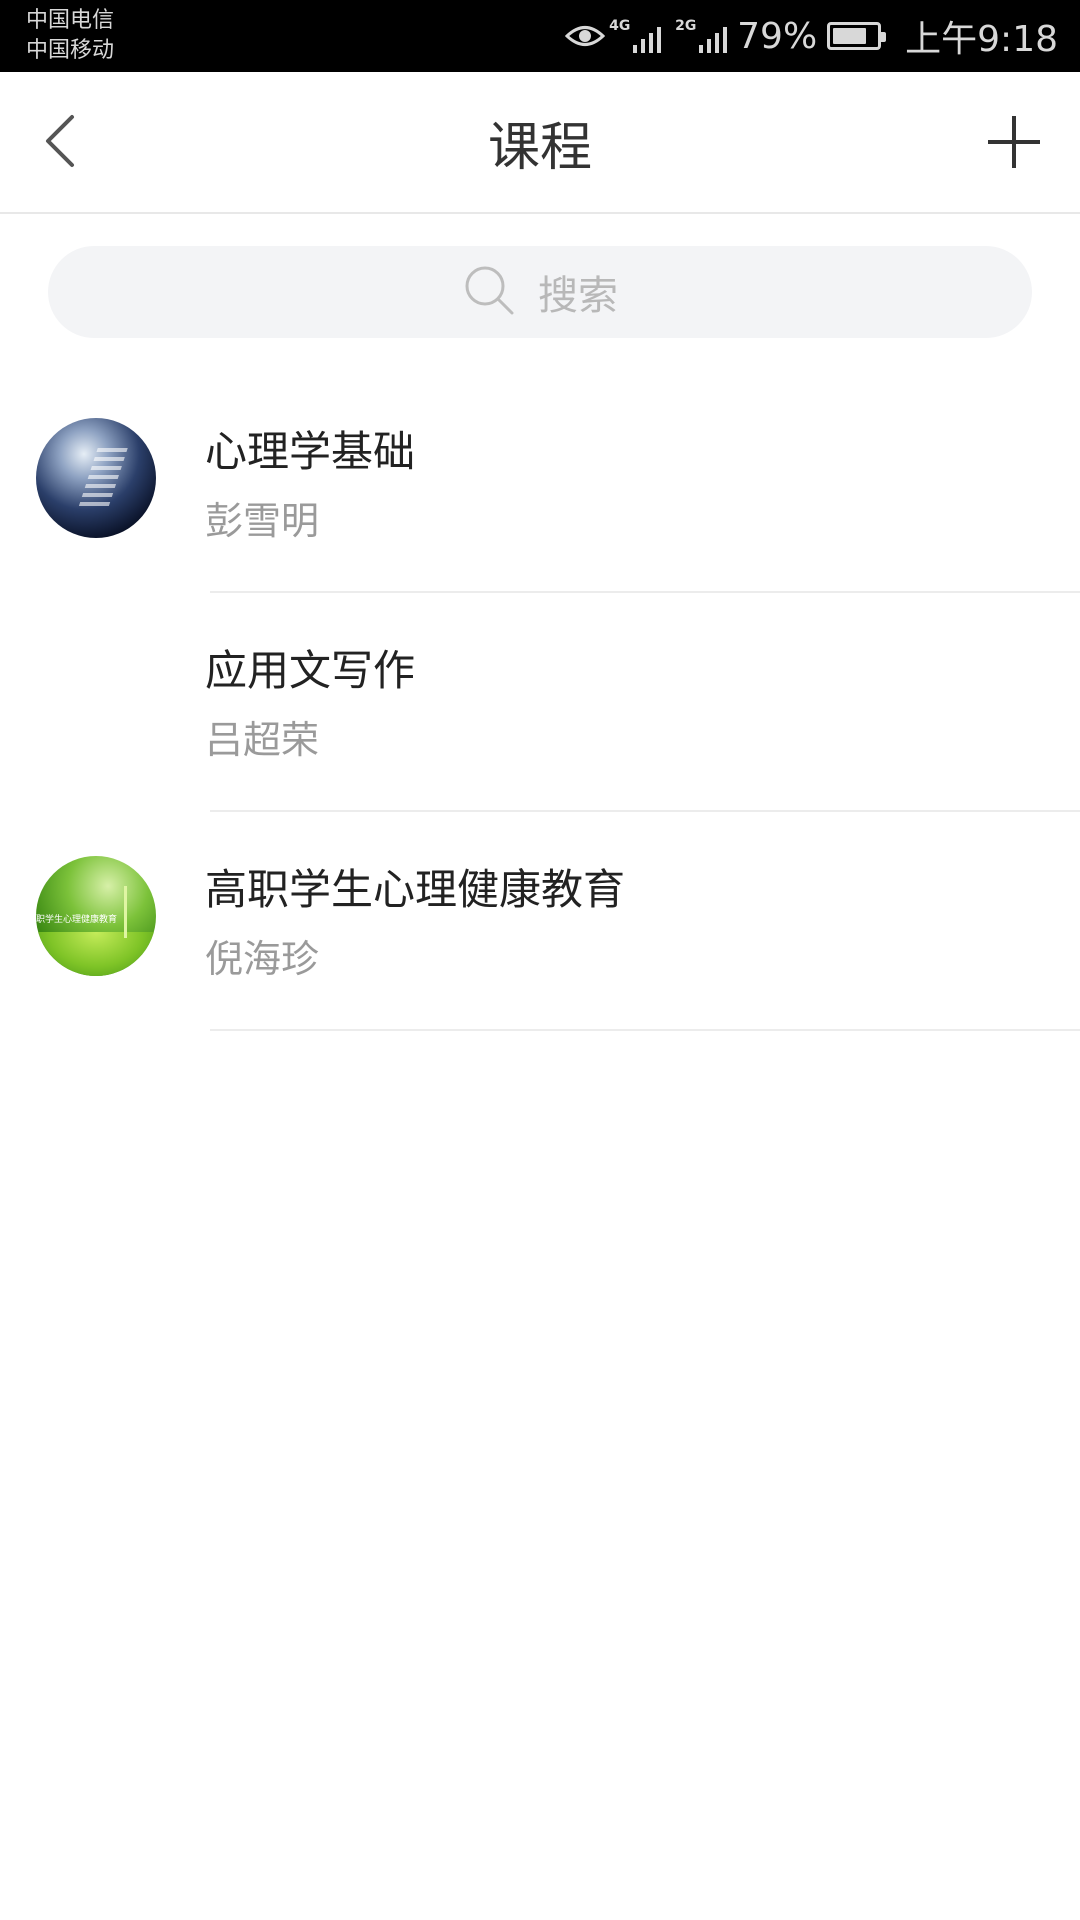 This screenshot has width=1080, height=1920. I want to click on search-icon, so click(489, 292).